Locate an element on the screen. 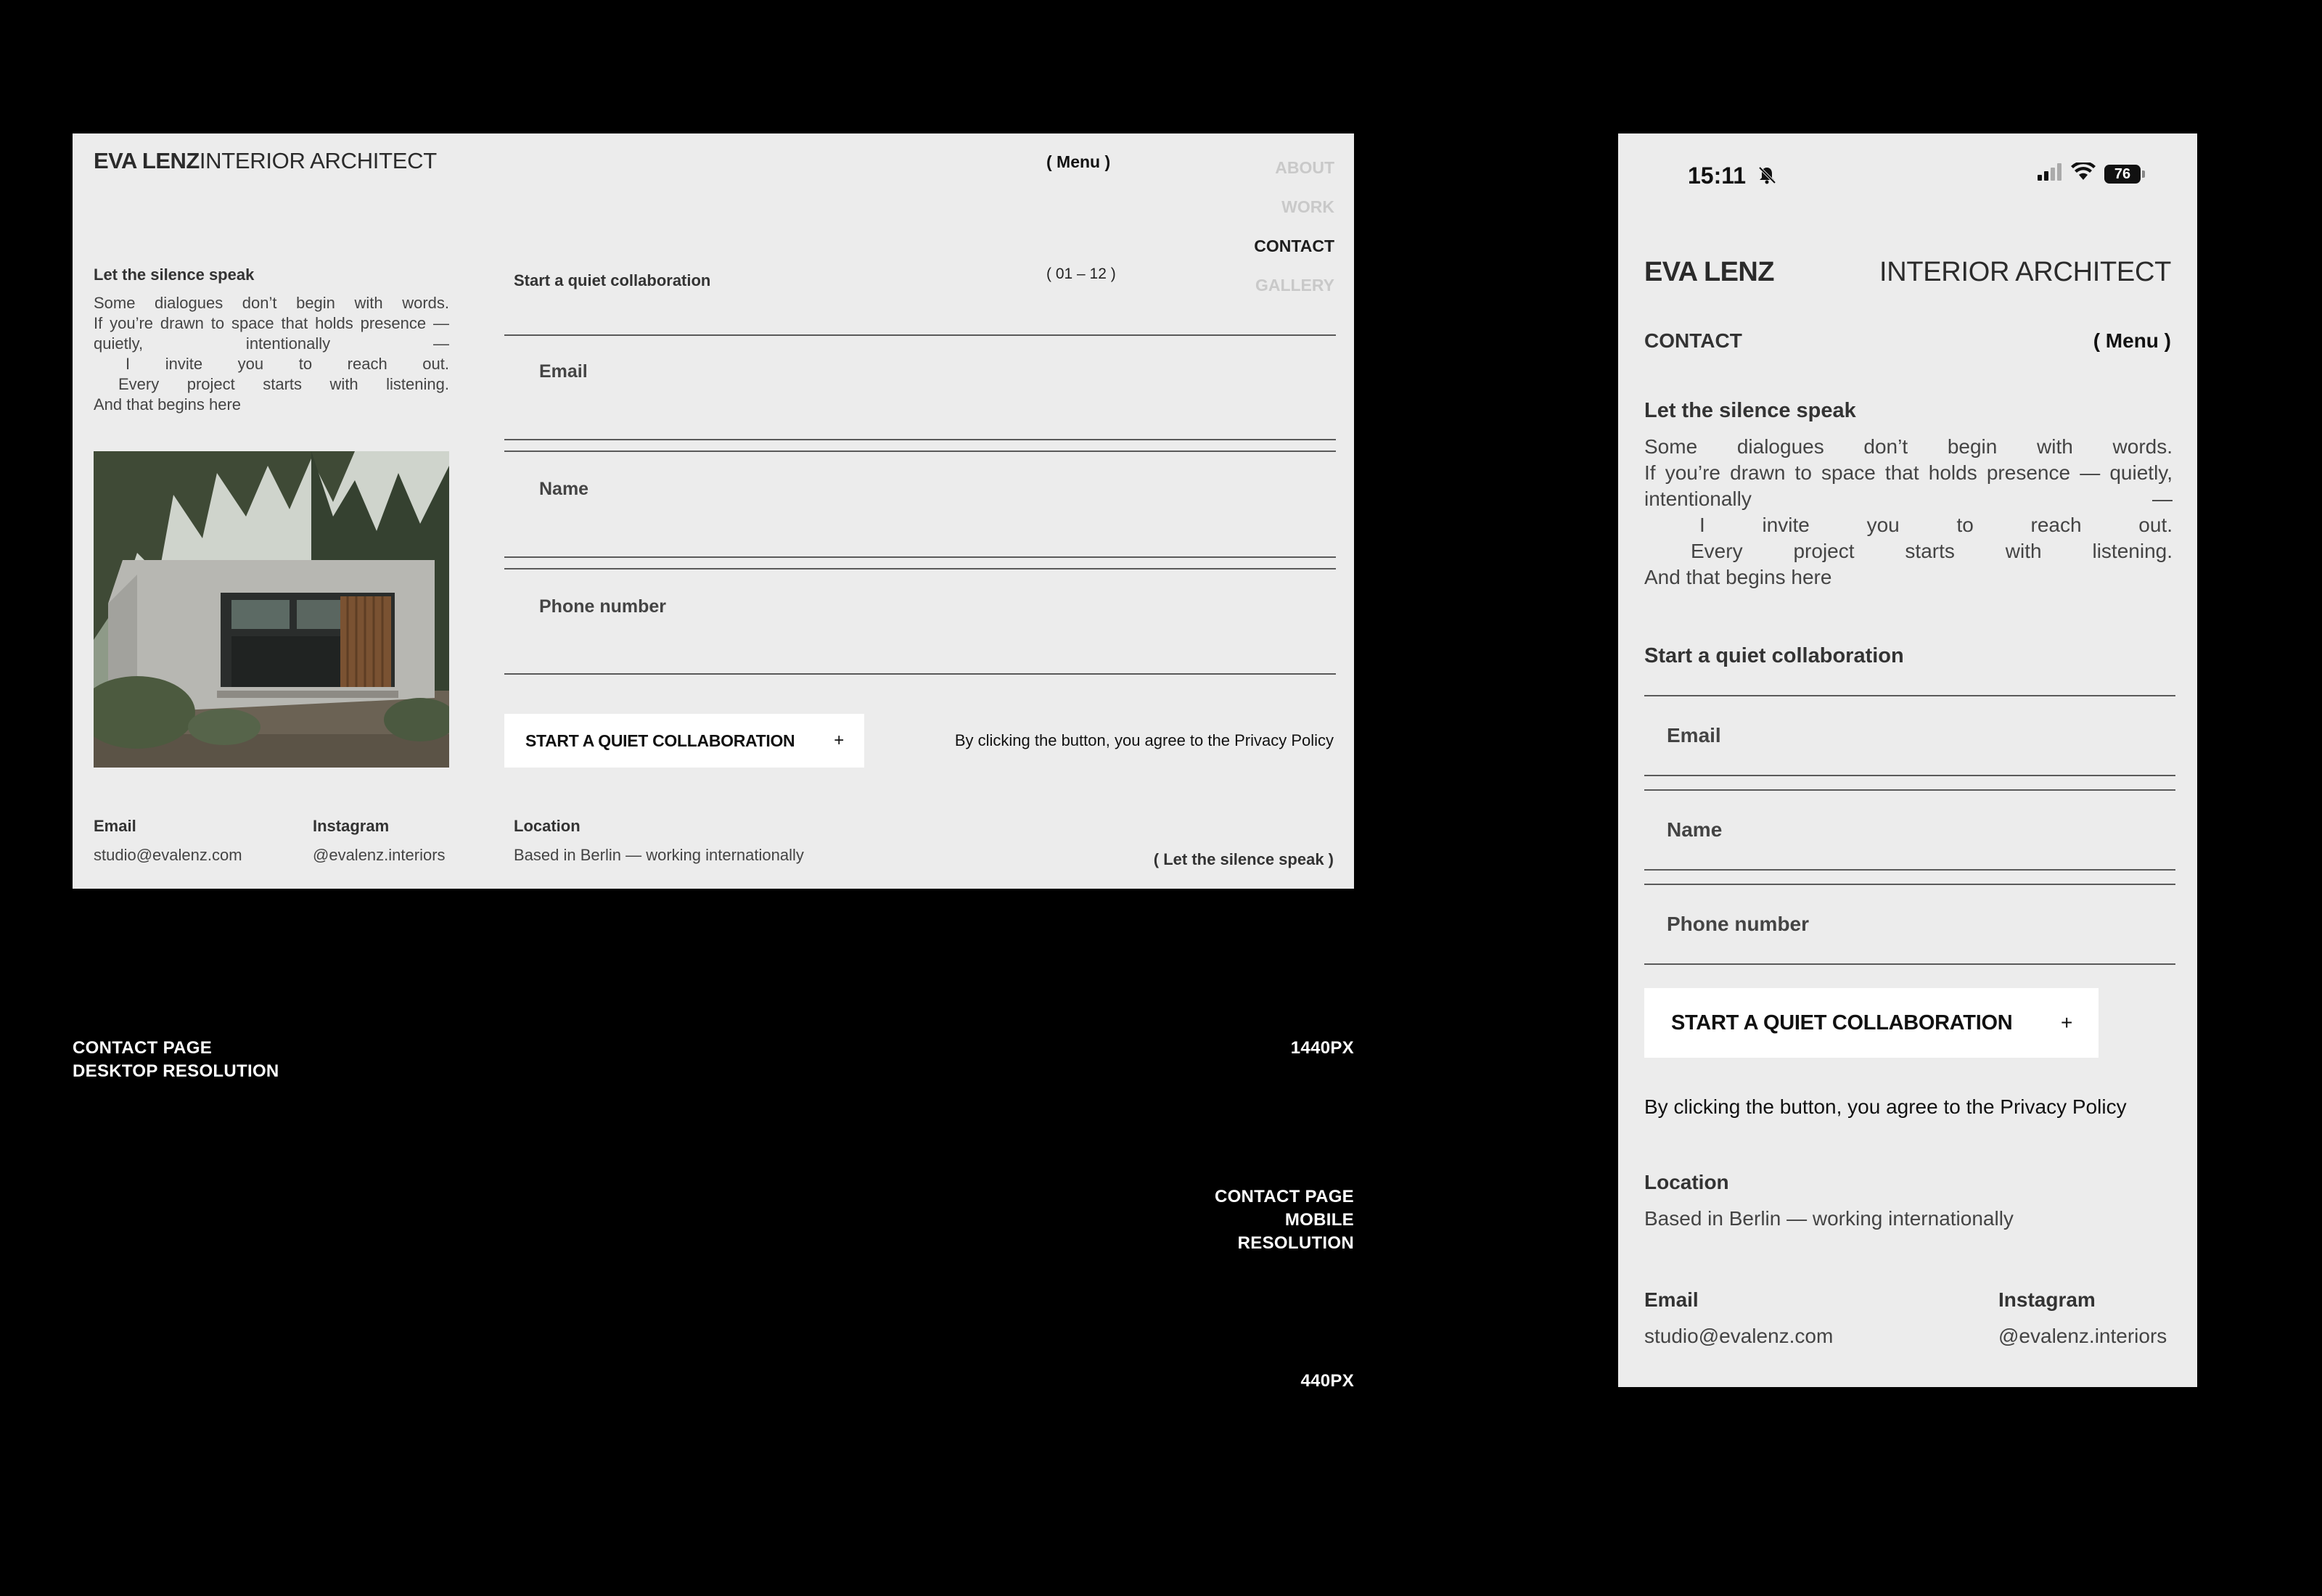  mobile-width-label: 440PX is located at coordinates (1327, 1381).